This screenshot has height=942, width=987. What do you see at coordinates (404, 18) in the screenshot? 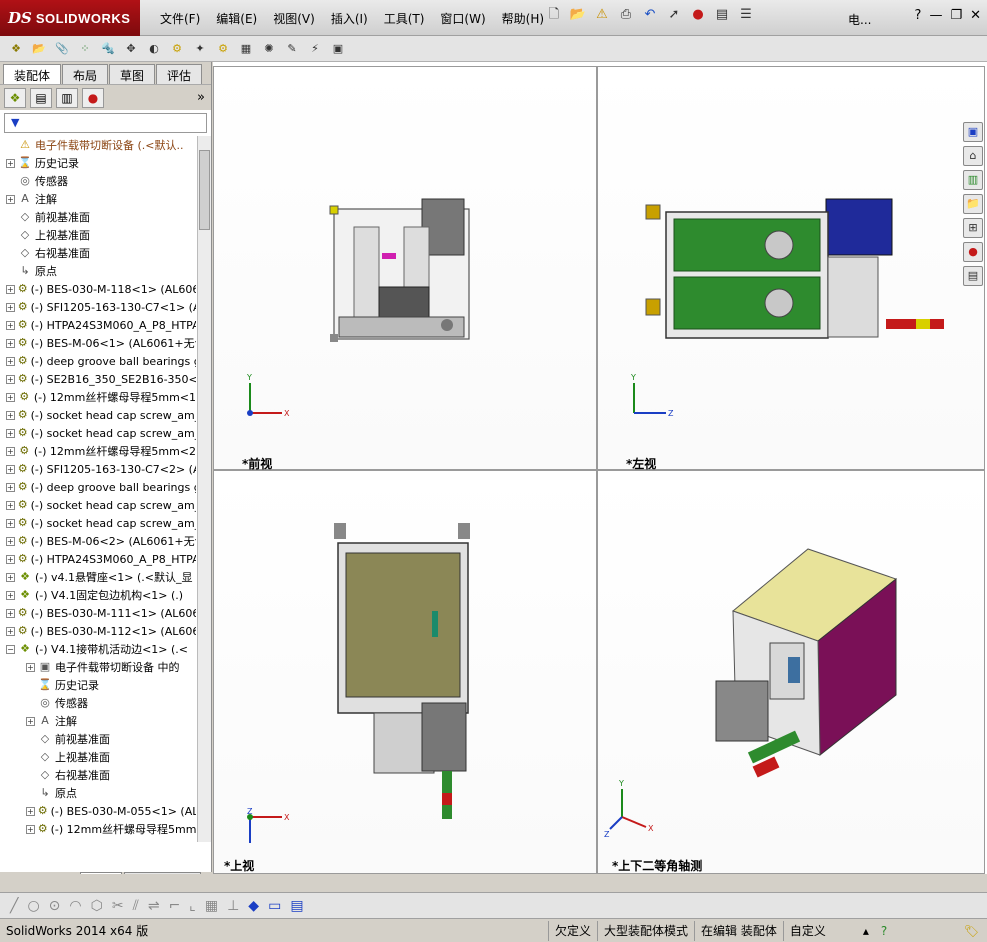
I see `menu-item-4: 工具(T)` at bounding box center [404, 18].